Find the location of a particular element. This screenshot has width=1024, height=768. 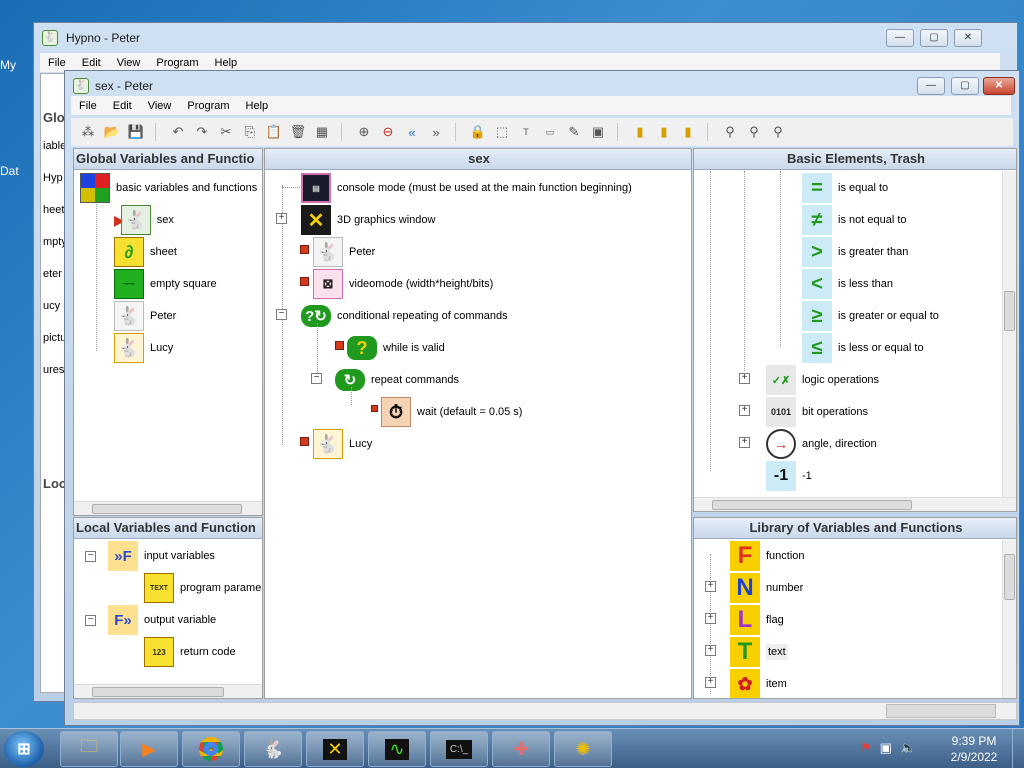

basic-item-minus-one: -1 -1 is located at coordinates (789, 476).